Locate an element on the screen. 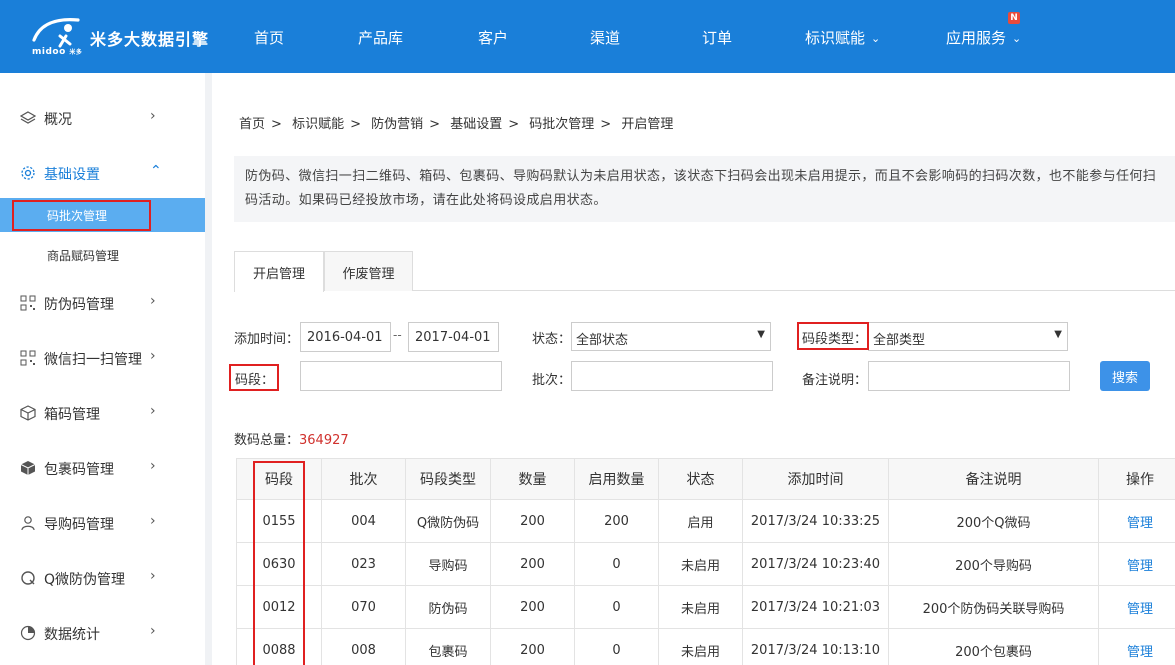 The height and width of the screenshot is (665, 1175). breadcrumb-item: 码批次管理 is located at coordinates (561, 124).